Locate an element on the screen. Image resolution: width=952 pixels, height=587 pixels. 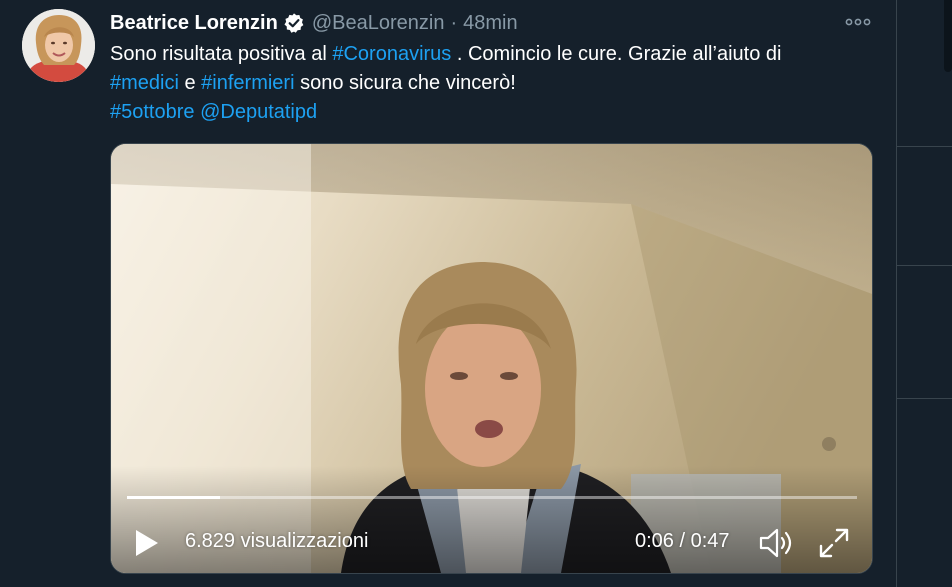
tweet-text-segment: e is located at coordinates (190, 83).